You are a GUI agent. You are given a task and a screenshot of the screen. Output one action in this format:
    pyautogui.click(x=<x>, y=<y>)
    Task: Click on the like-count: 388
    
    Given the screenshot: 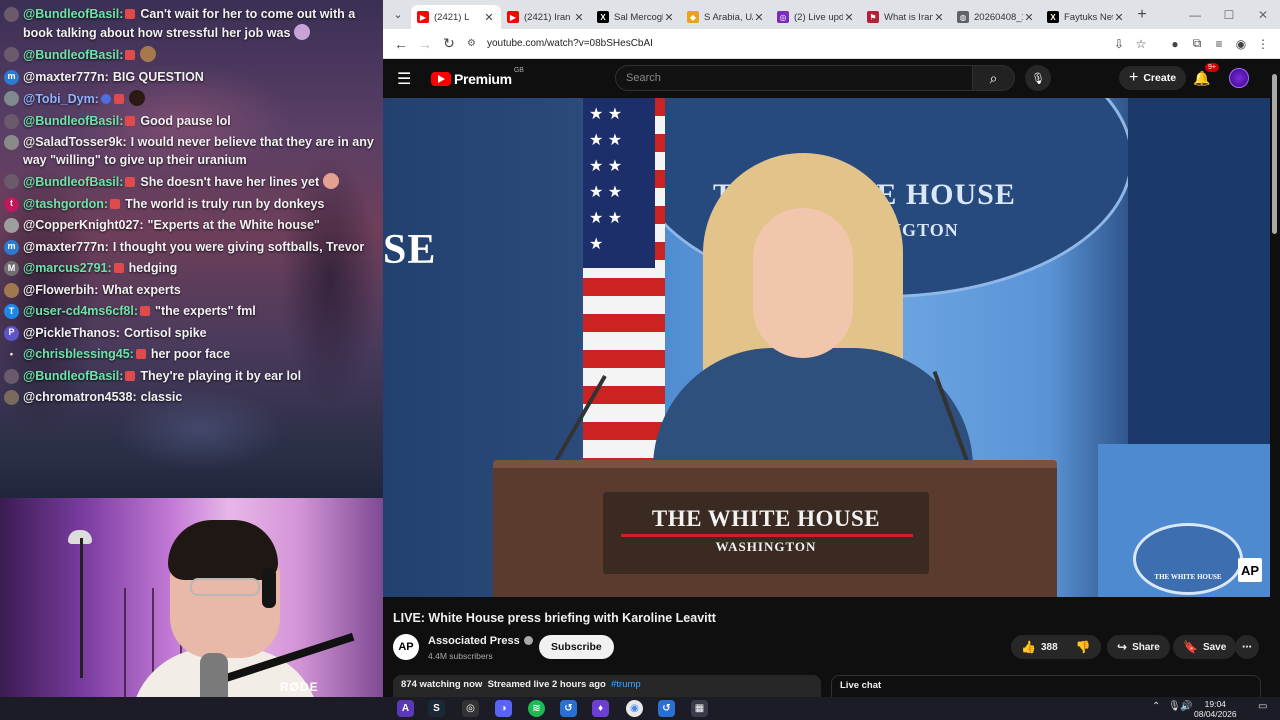 What is the action you would take?
    pyautogui.click(x=1049, y=647)
    